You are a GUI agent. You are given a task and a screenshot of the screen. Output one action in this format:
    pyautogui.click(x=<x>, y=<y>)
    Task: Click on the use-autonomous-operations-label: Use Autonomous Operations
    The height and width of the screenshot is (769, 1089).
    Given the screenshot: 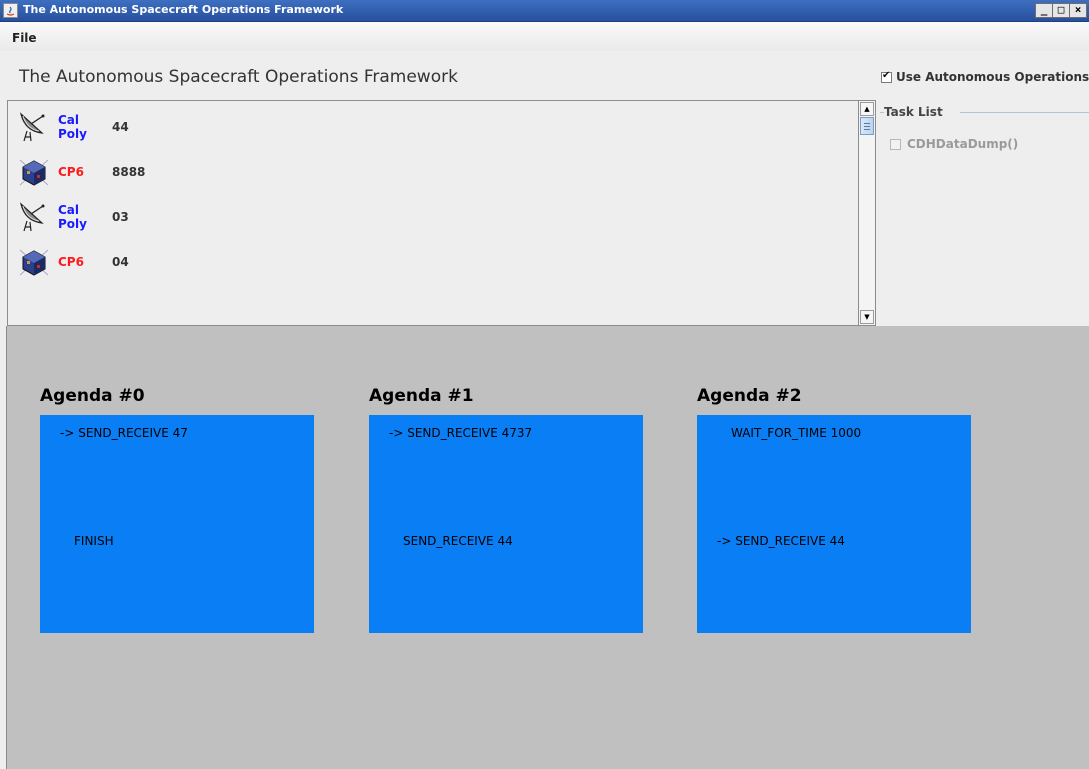 What is the action you would take?
    pyautogui.click(x=992, y=77)
    